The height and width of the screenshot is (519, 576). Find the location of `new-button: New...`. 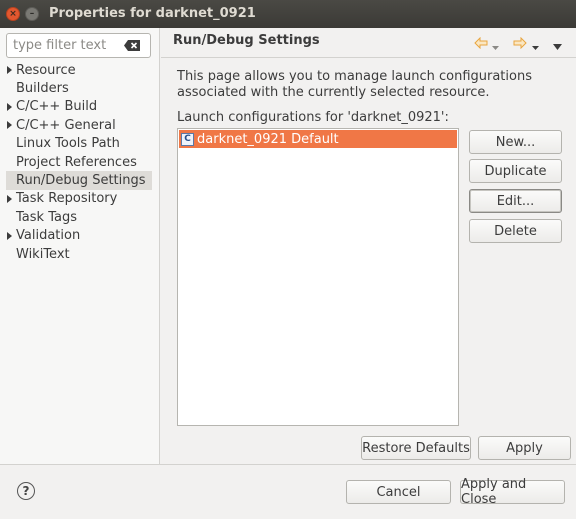

new-button: New... is located at coordinates (515, 142).